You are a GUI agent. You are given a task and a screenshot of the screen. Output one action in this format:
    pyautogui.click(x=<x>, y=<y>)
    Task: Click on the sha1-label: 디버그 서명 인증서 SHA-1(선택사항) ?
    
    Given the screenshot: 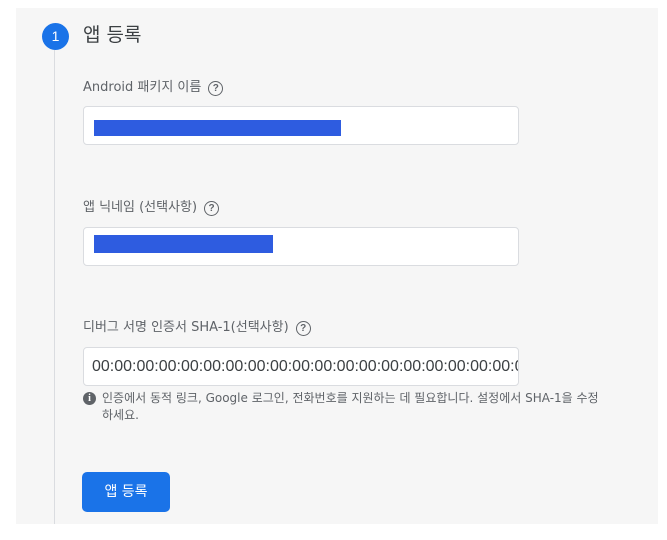 What is the action you would take?
    pyautogui.click(x=197, y=328)
    